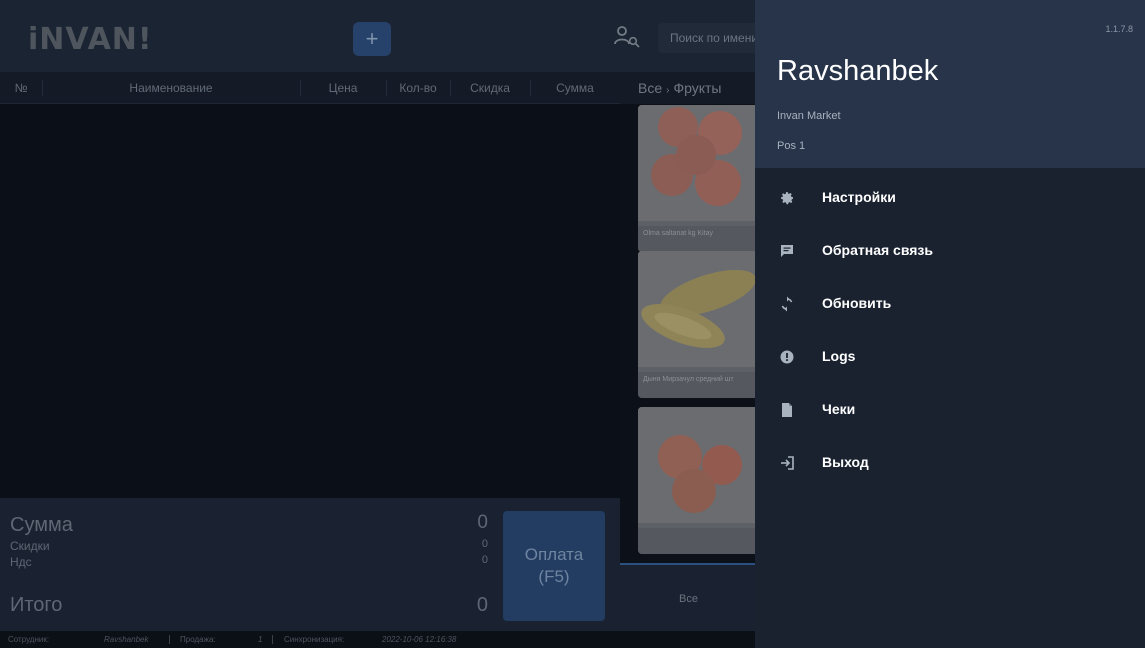 Image resolution: width=1145 pixels, height=648 pixels. I want to click on feedback-icon, so click(787, 251).